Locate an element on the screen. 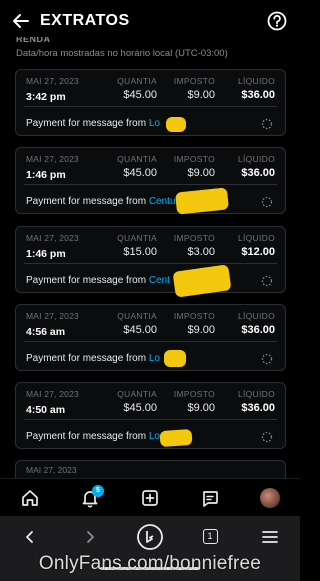 This screenshot has width=320, height=581. bottom-nav: 5 is located at coordinates (150, 497).